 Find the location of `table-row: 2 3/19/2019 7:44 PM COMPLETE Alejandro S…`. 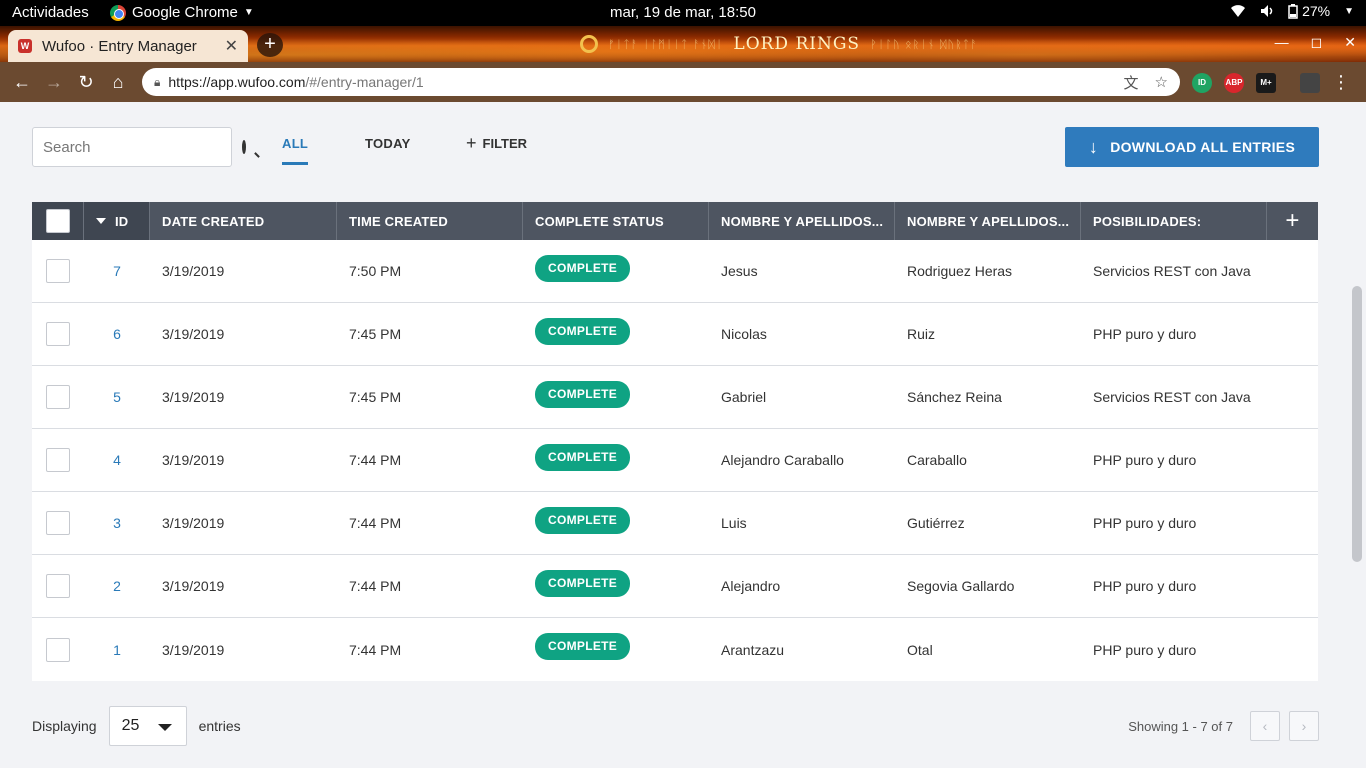

table-row: 2 3/19/2019 7:44 PM COMPLETE Alejandro S… is located at coordinates (675, 586).